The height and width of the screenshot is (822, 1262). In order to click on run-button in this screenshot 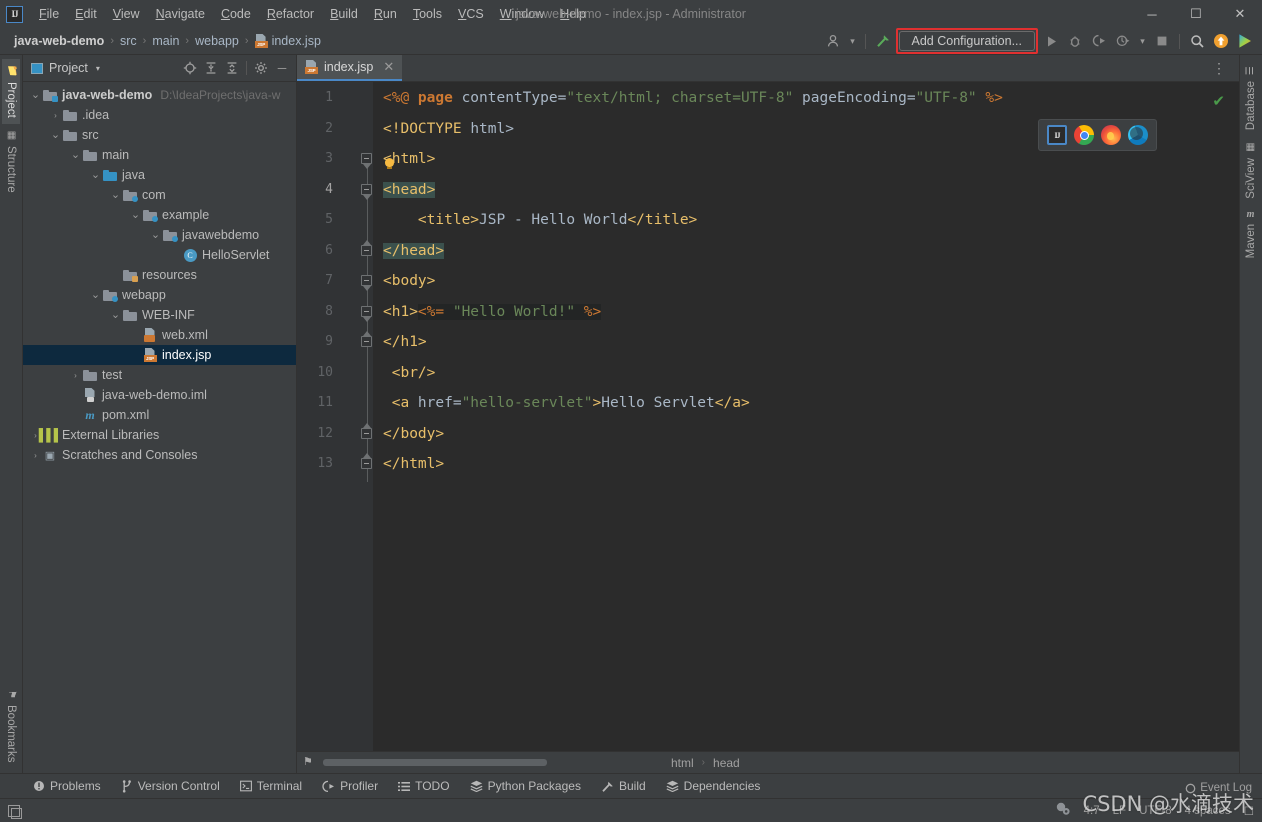, I will do `click(1051, 41)`.